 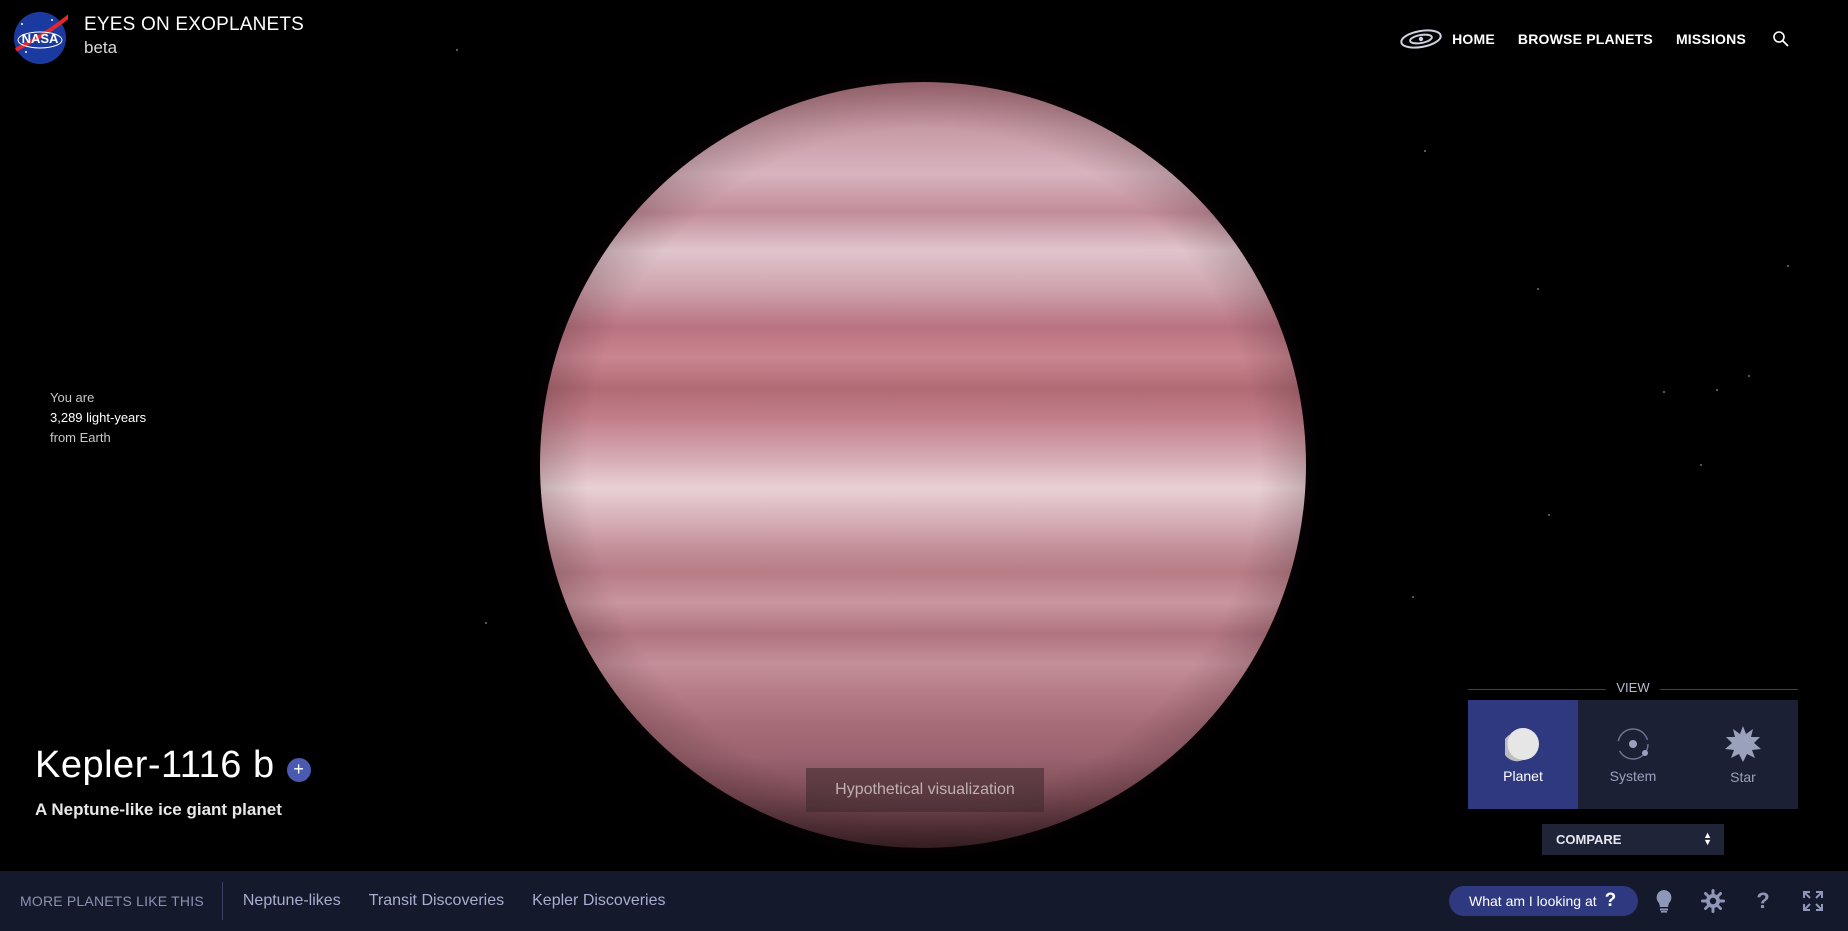 I want to click on view-planet-button: Planet, so click(x=1523, y=754).